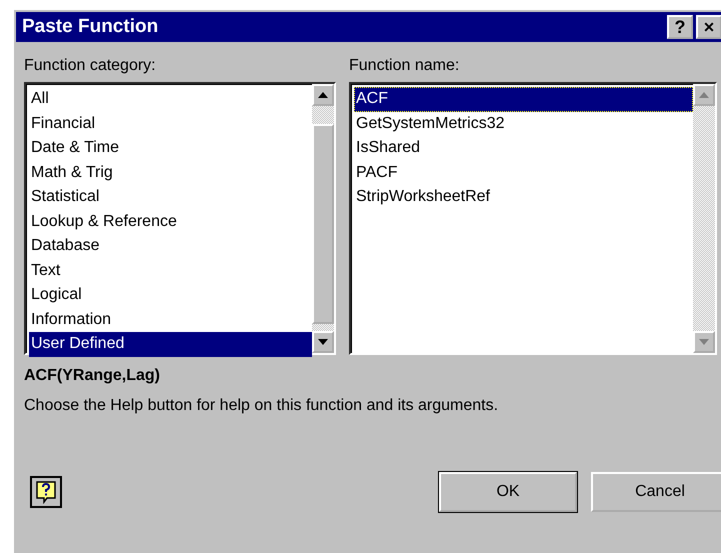  I want to click on list-item: ACF, so click(523, 99).